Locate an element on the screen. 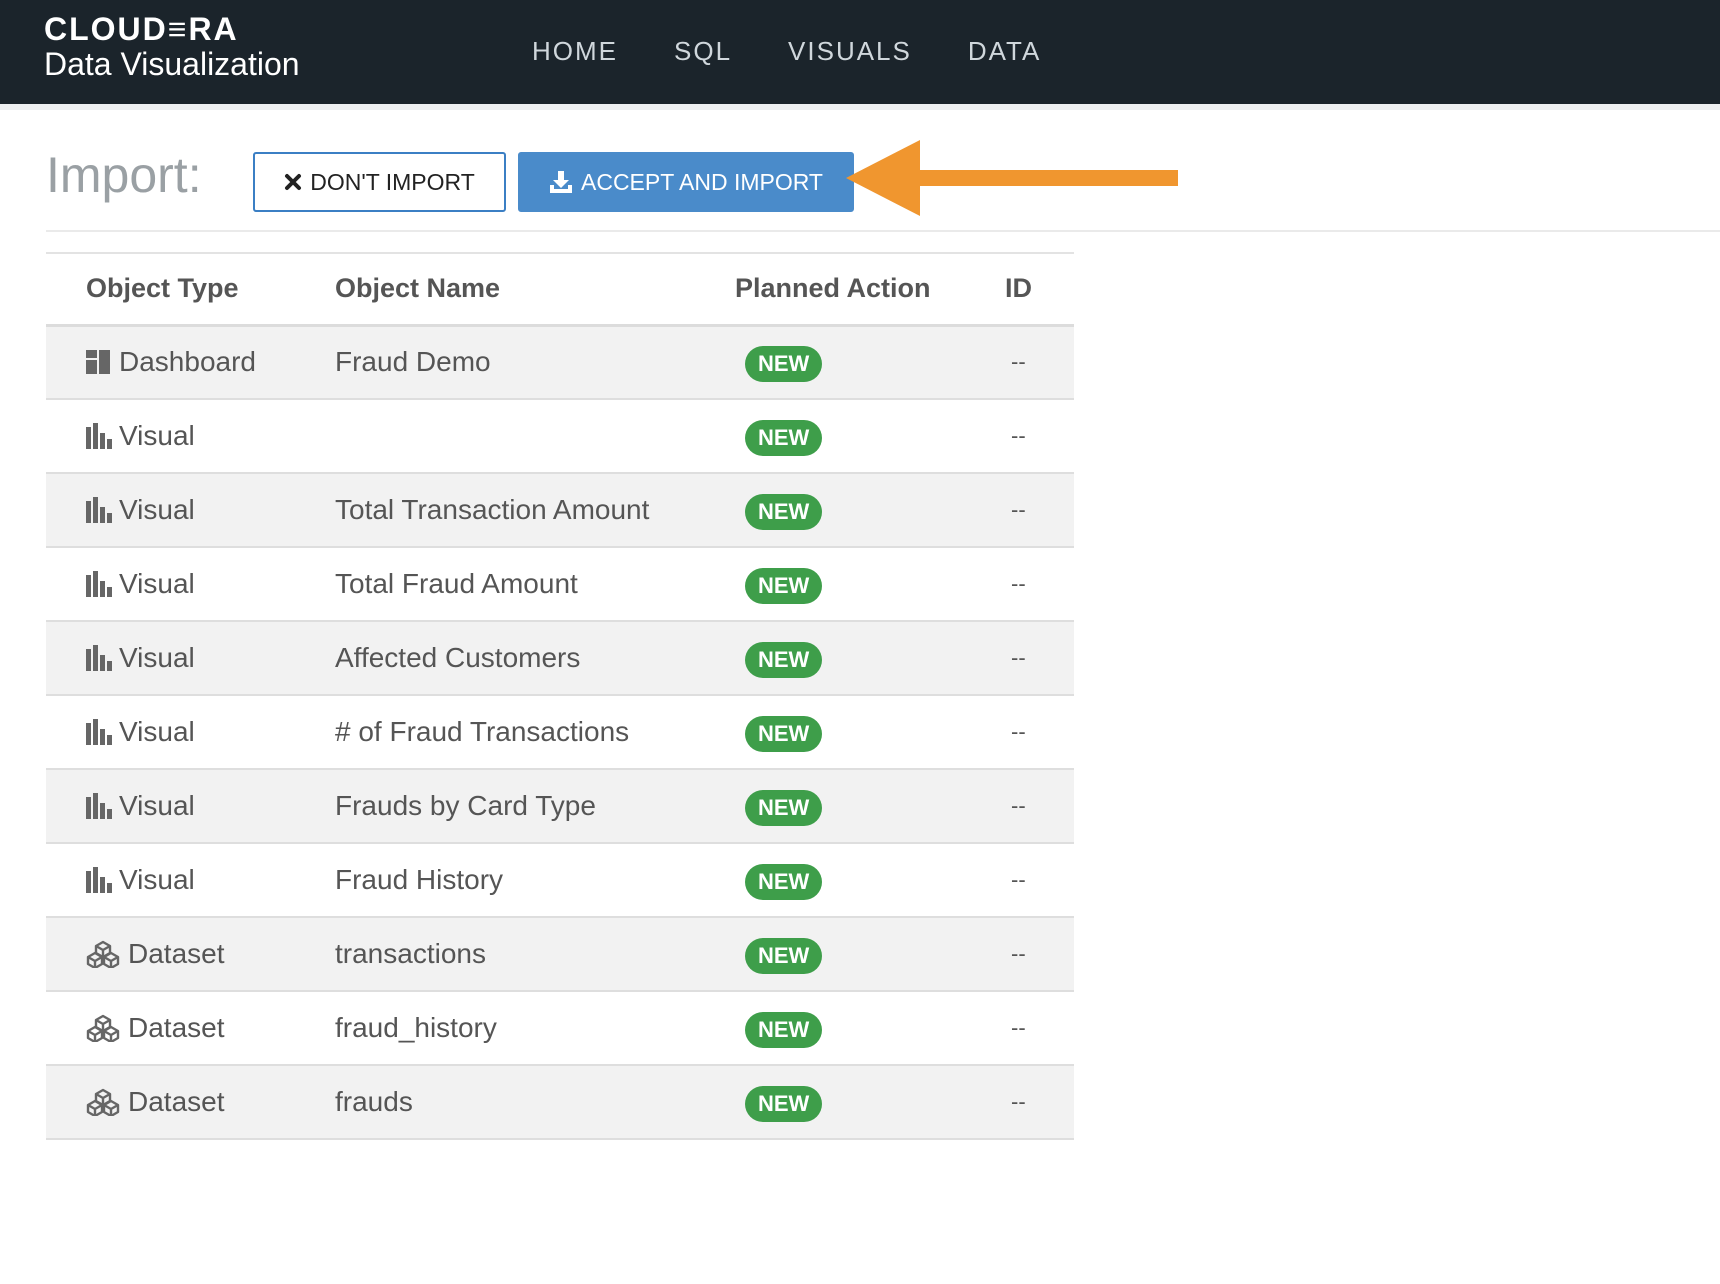 This screenshot has height=1284, width=1720. accept-and-import-button: ACCEPT AND IMPORT is located at coordinates (686, 182).